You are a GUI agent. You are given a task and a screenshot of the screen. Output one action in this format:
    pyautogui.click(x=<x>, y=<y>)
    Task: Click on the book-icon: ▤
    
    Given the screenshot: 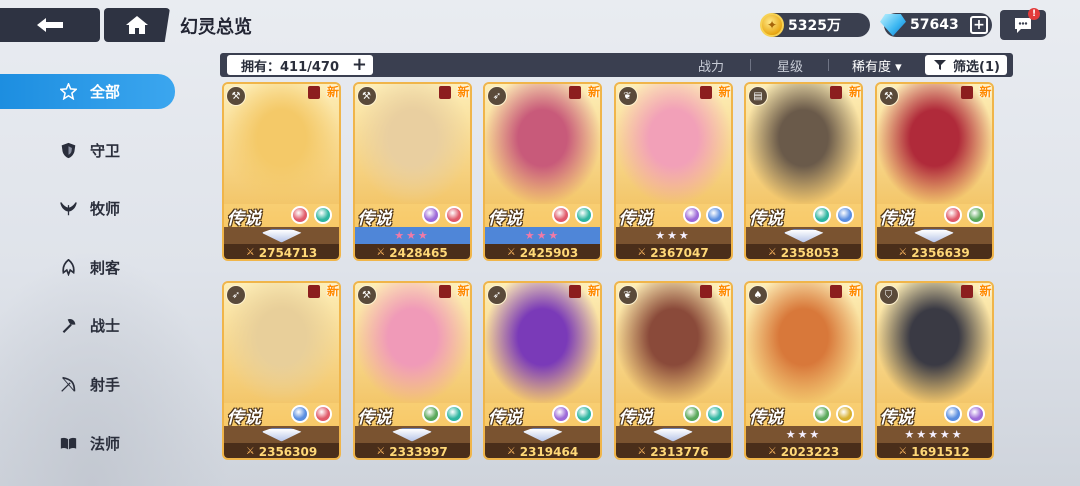 What is the action you would take?
    pyautogui.click(x=758, y=96)
    